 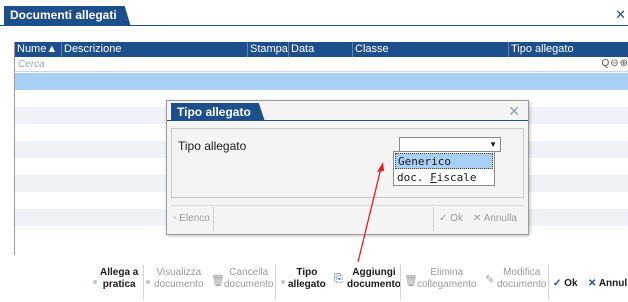 What do you see at coordinates (607, 284) in the screenshot?
I see `annulla-toolbar-button: ✕ Annul` at bounding box center [607, 284].